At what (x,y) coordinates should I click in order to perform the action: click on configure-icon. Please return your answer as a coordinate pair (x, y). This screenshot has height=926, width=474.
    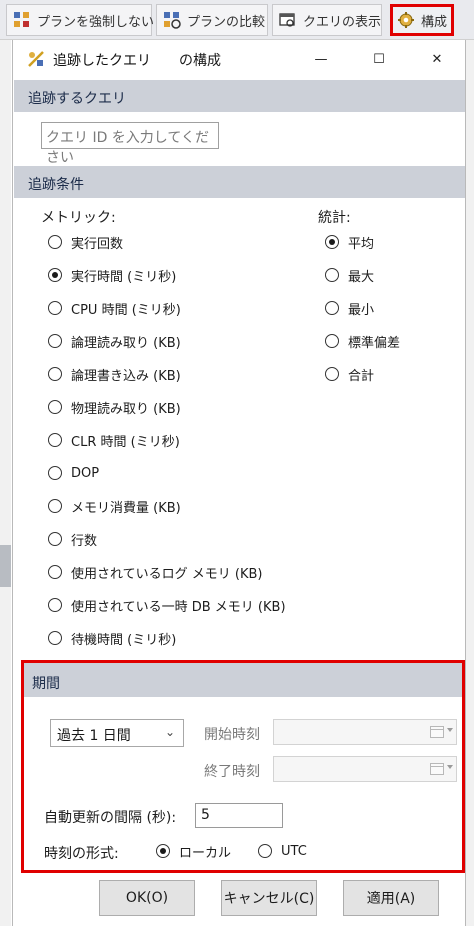
    Looking at the image, I should click on (406, 20).